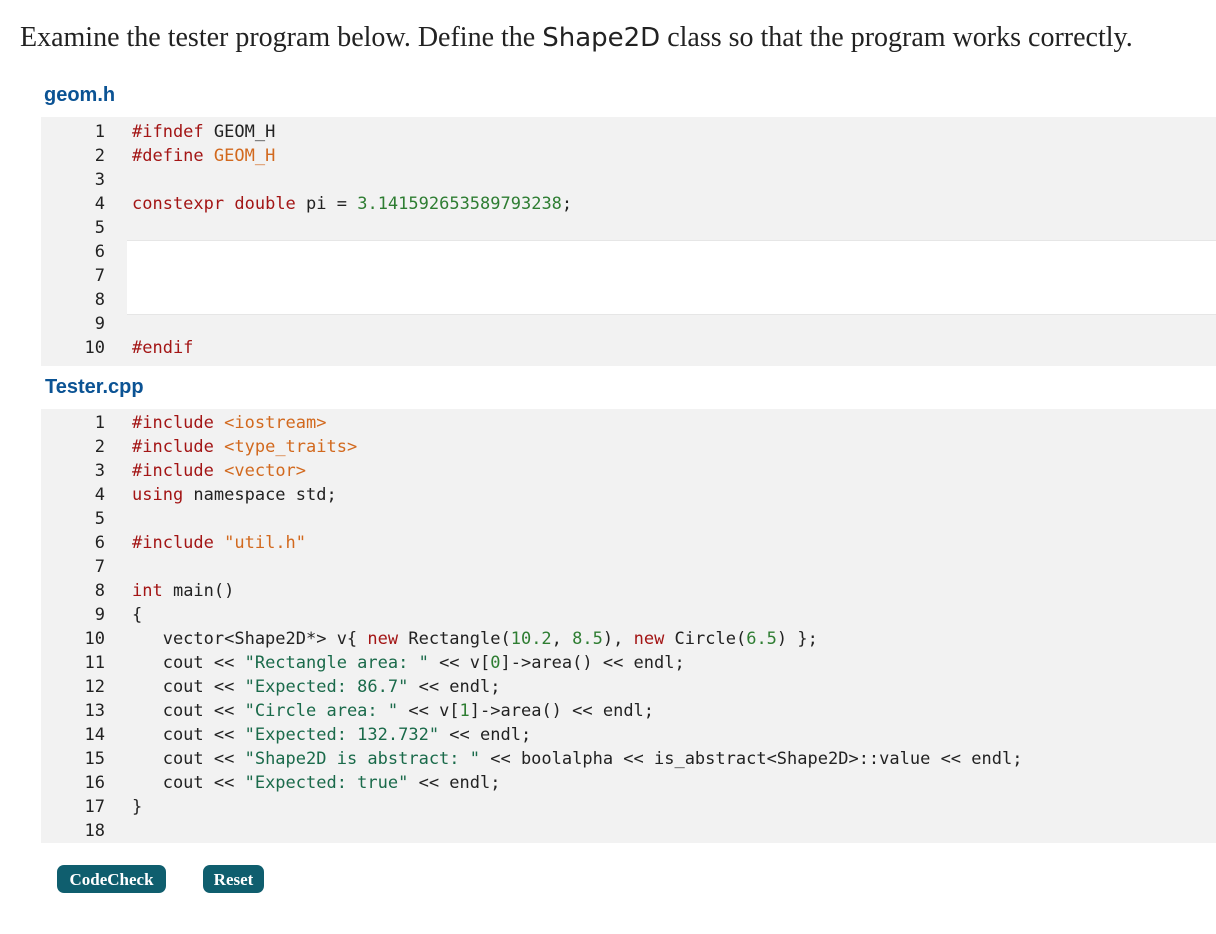 Image resolution: width=1216 pixels, height=934 pixels. What do you see at coordinates (94, 783) in the screenshot?
I see `line-number: 16` at bounding box center [94, 783].